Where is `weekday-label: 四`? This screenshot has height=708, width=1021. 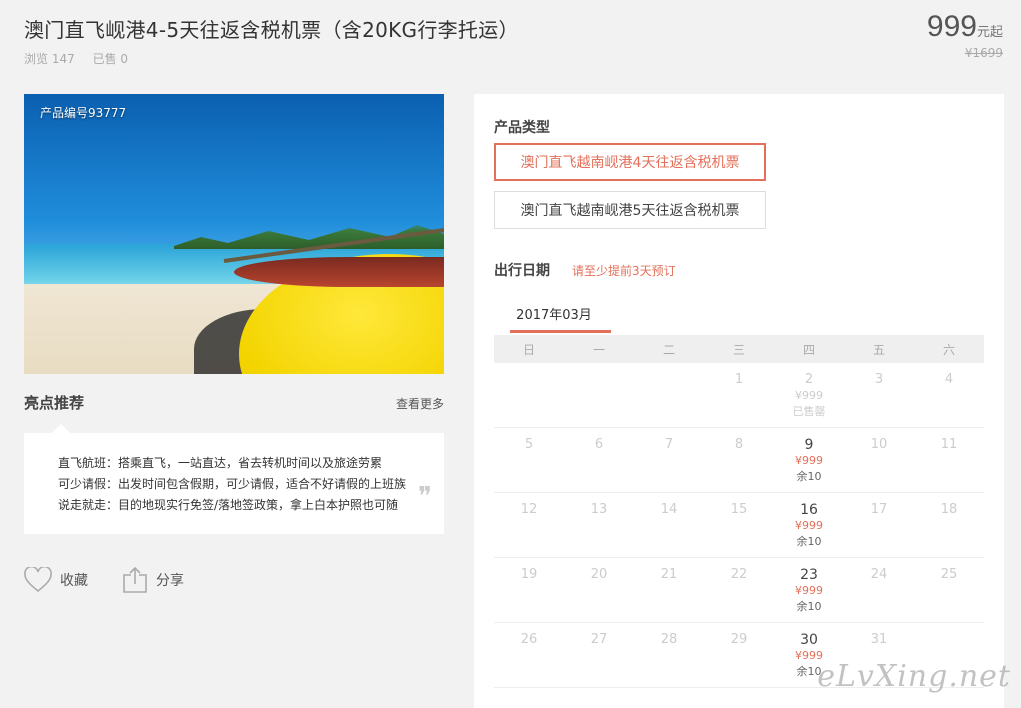
weekday-label: 四 is located at coordinates (808, 349).